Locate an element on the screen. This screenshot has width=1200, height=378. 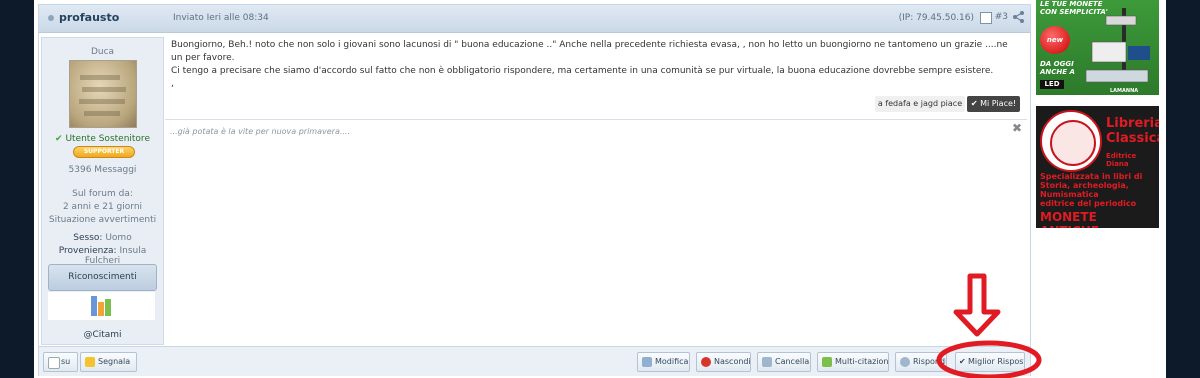
member-type: ✔ Utente Sostenitore is located at coordinates (102, 139).